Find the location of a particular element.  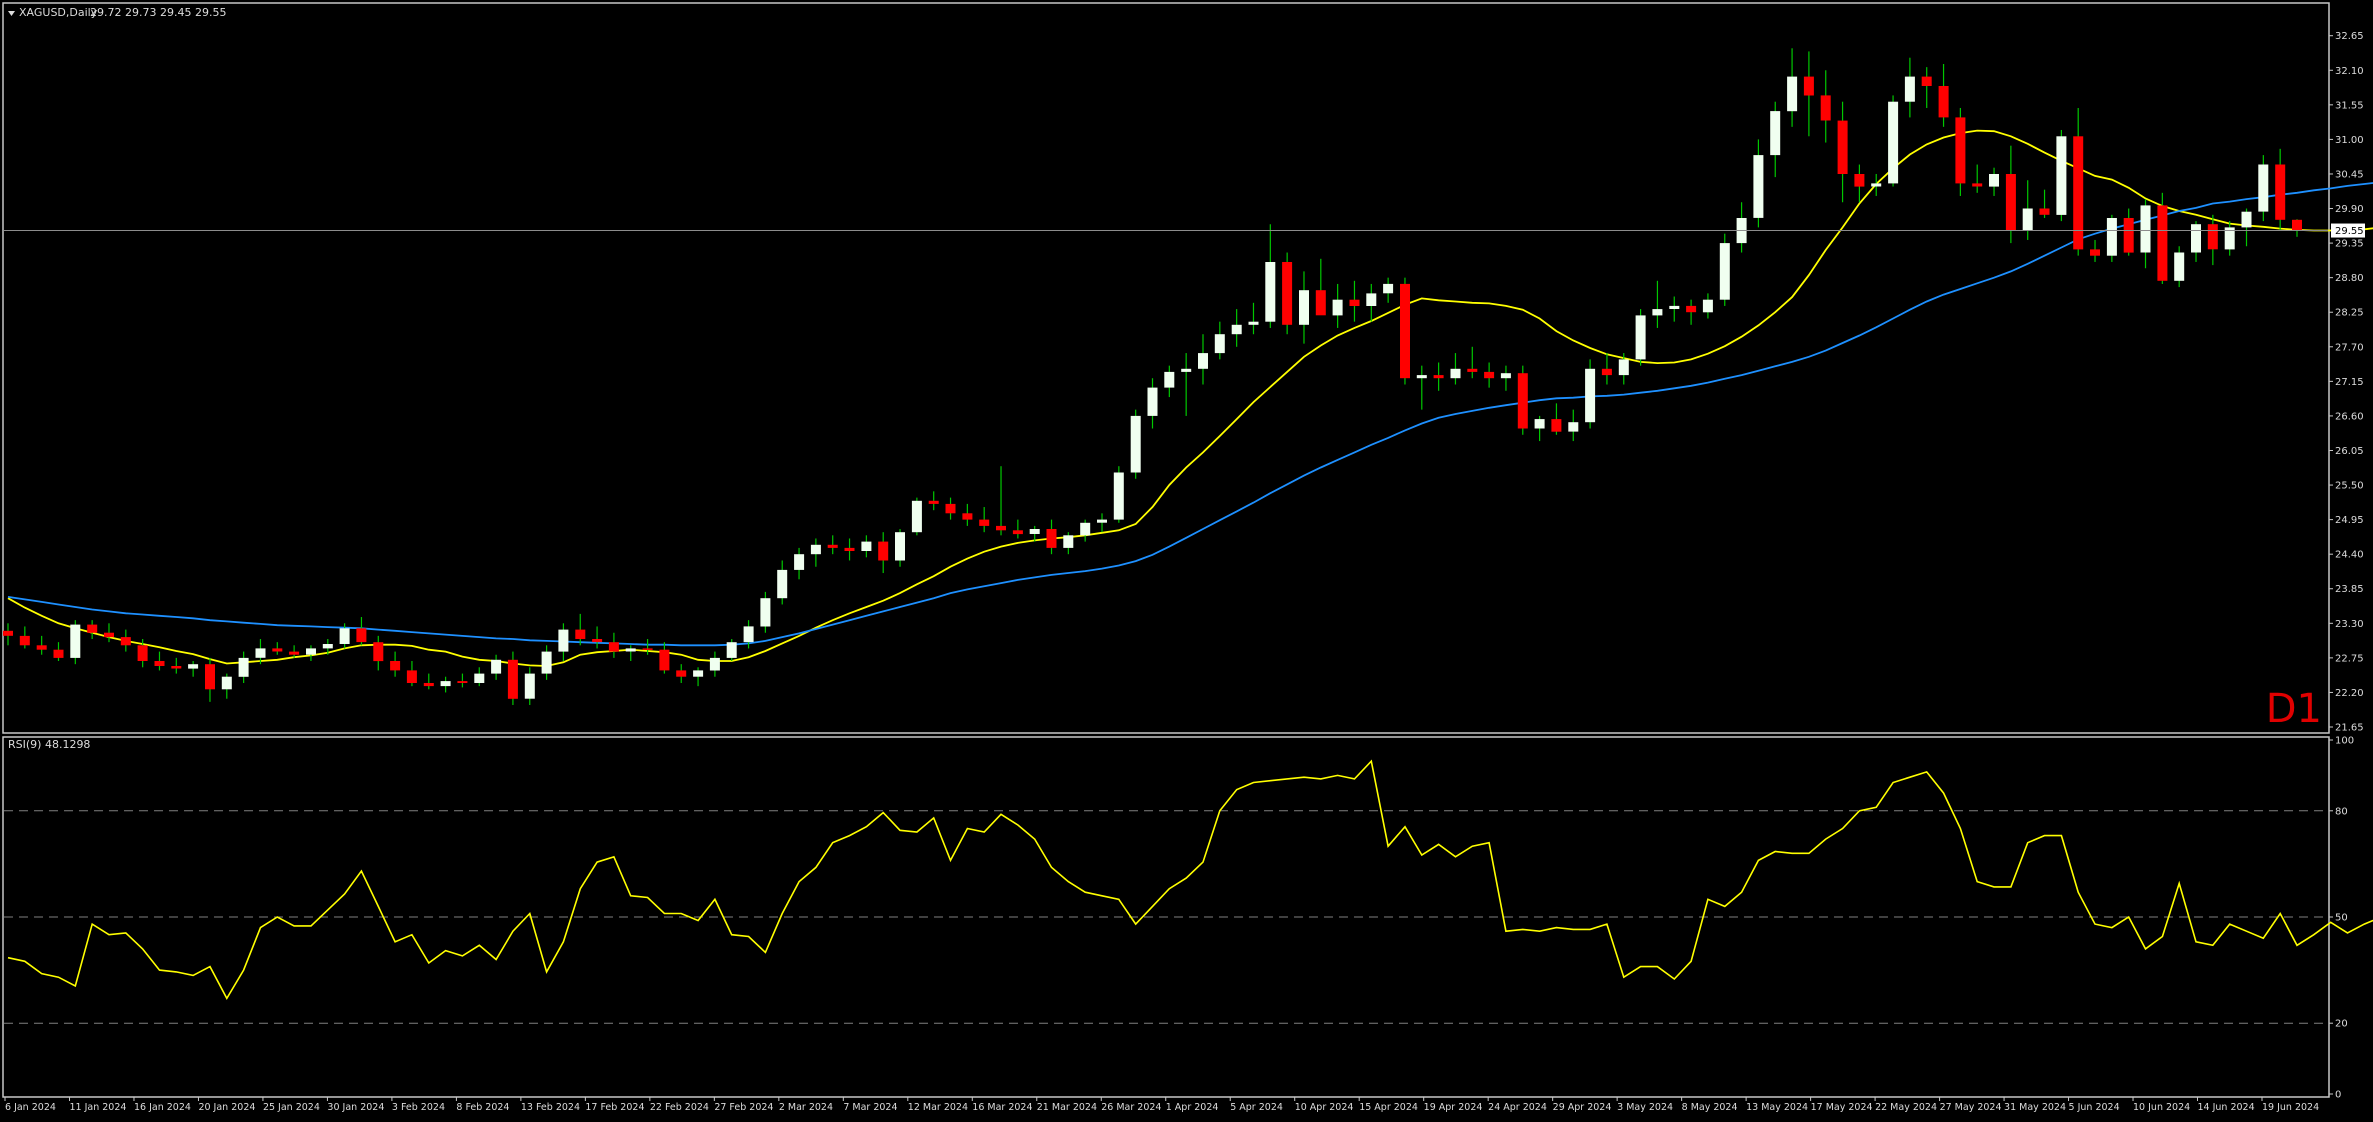

price-axis-label: 27.15 is located at coordinates (2349, 382).